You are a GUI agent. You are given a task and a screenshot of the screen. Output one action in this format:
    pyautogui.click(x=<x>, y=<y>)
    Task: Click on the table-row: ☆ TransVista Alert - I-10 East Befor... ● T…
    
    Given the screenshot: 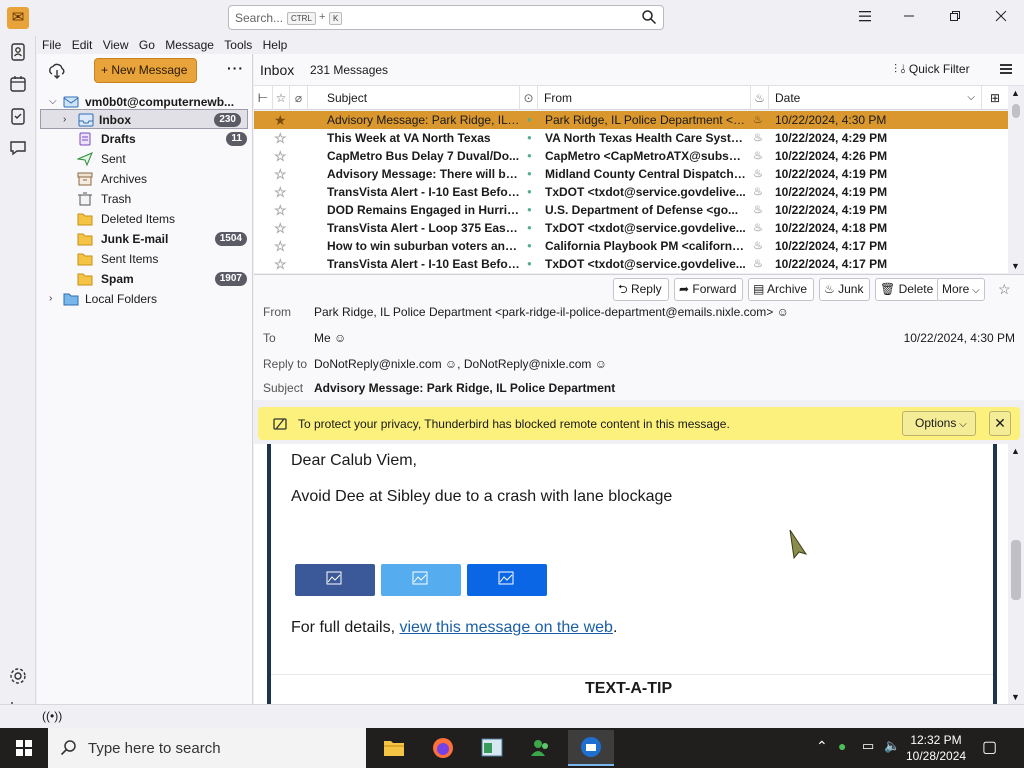 What is the action you would take?
    pyautogui.click(x=631, y=264)
    